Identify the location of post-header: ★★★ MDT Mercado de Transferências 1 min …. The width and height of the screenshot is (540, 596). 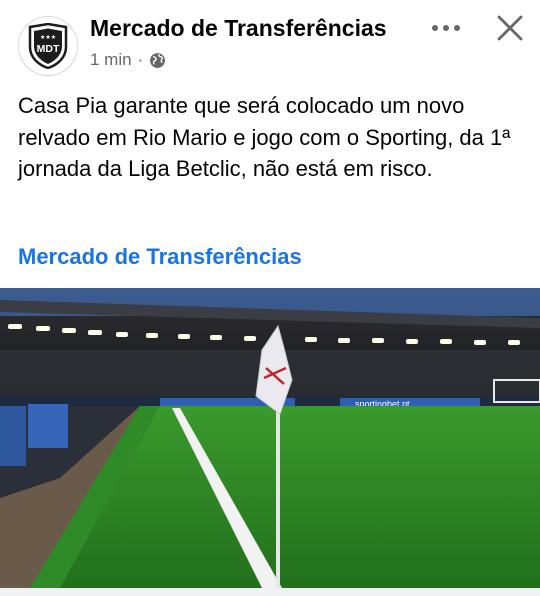
(270, 43).